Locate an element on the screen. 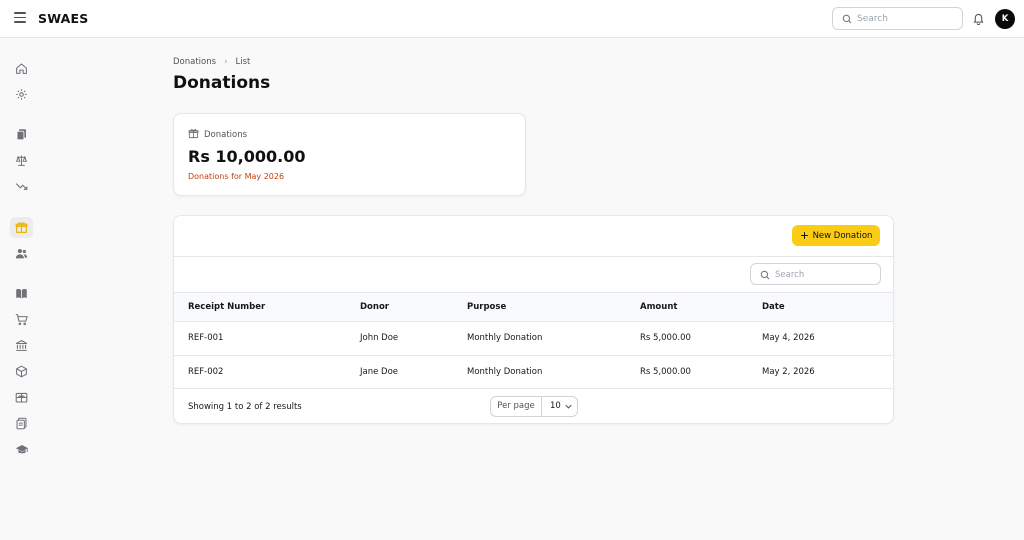 The width and height of the screenshot is (1024, 540). sidebar-item-bank is located at coordinates (21, 345).